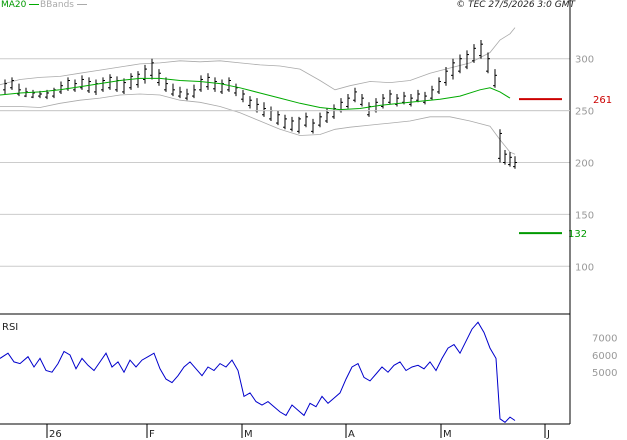 This screenshot has width=627, height=440. I want to click on level-label-132: 132, so click(577, 234).